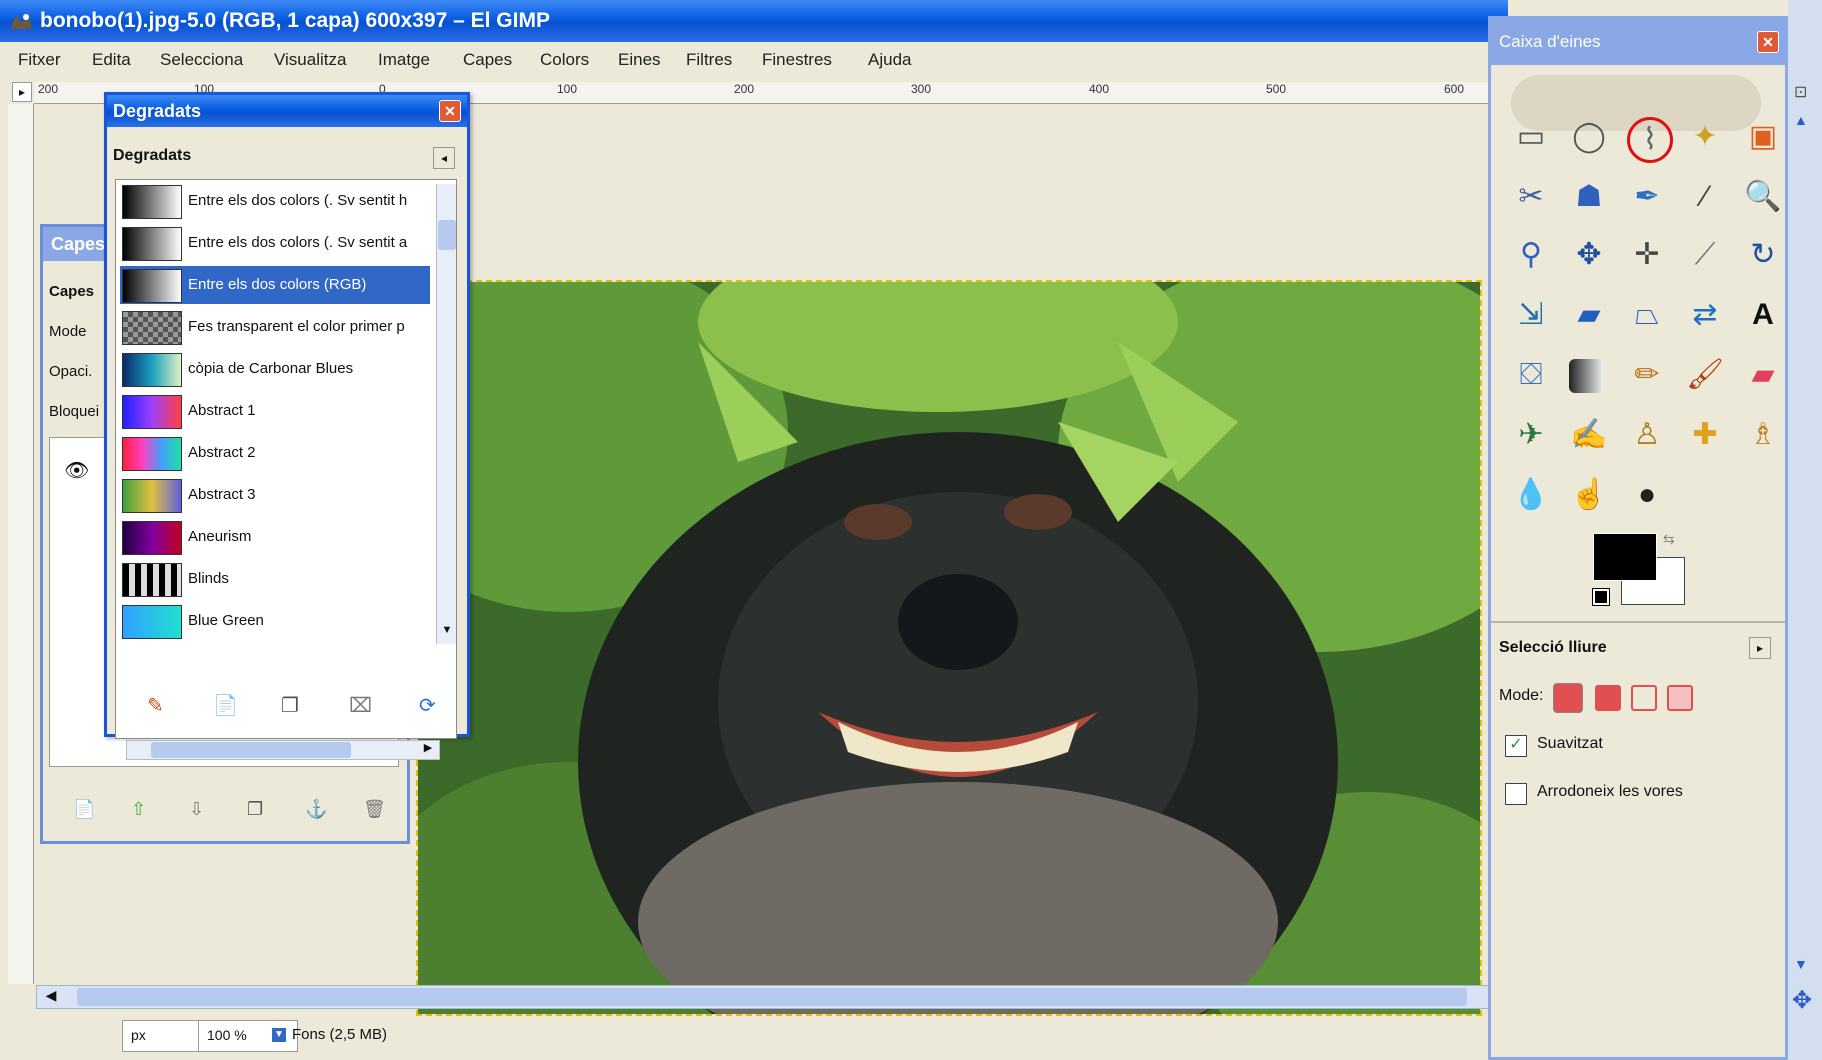 The image size is (1822, 1060). What do you see at coordinates (428, 750) in the screenshot?
I see `scroll-right-arrow-icon: ▶` at bounding box center [428, 750].